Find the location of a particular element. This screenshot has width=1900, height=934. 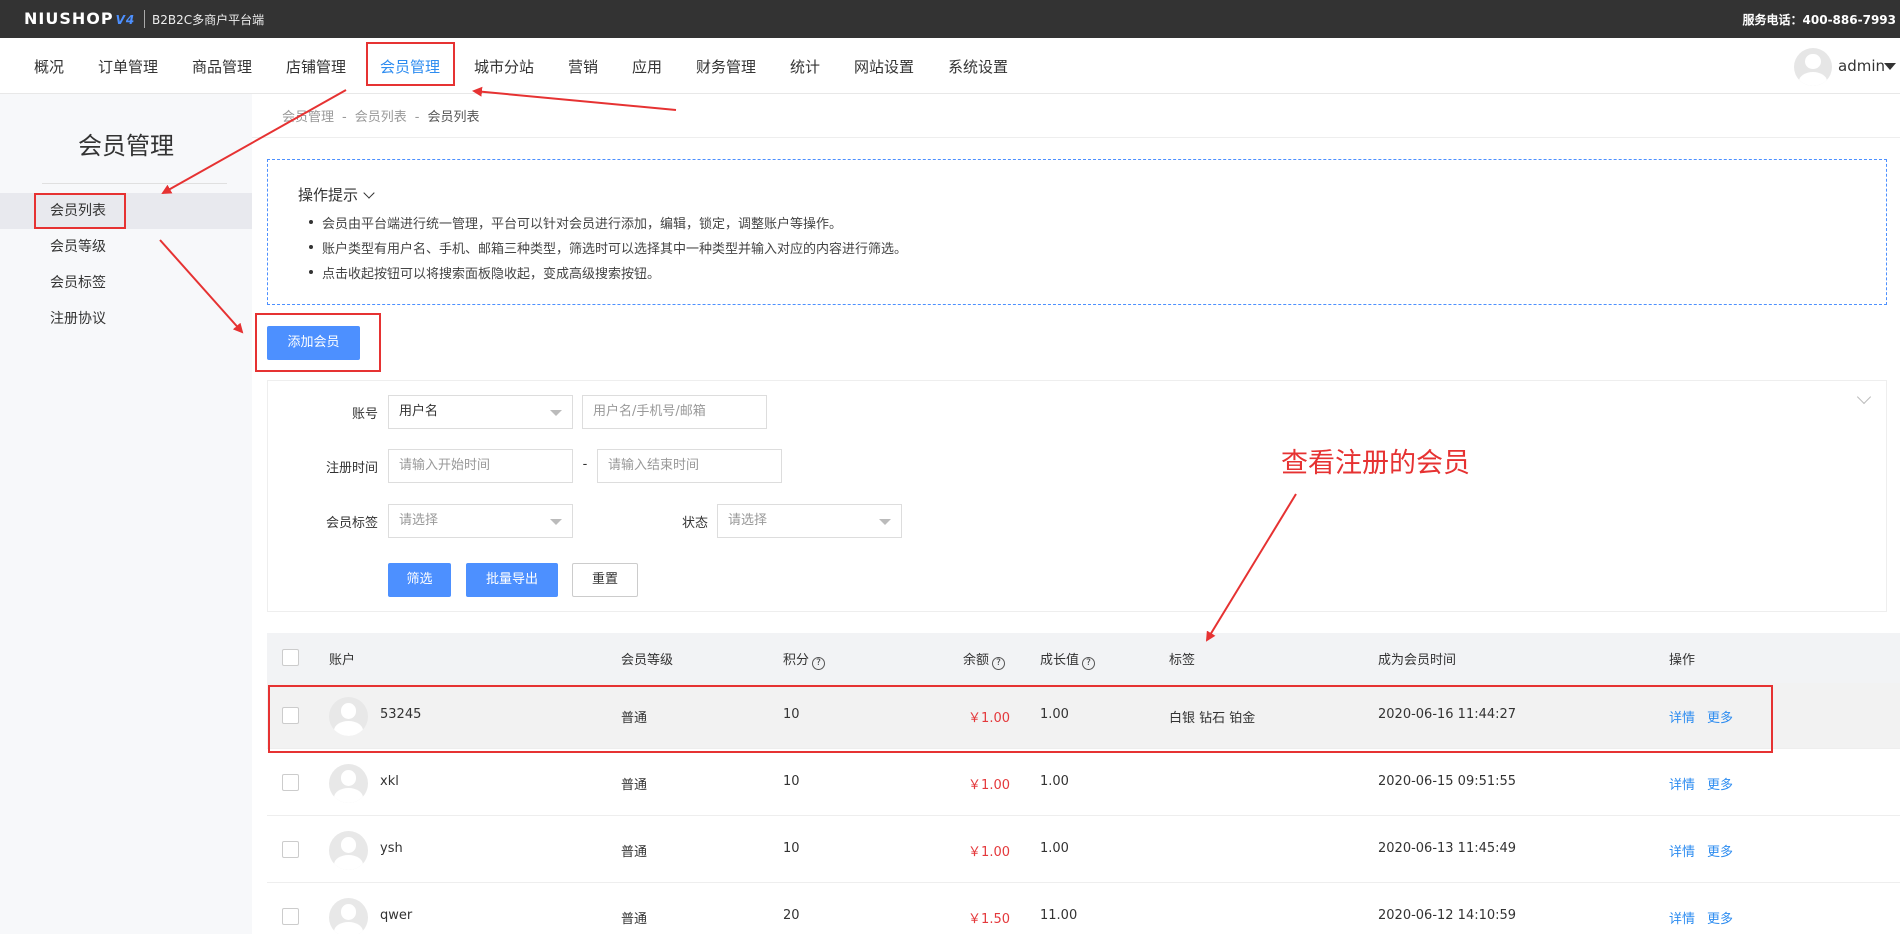

start-time-input: 请输入开始时间 is located at coordinates (480, 466).